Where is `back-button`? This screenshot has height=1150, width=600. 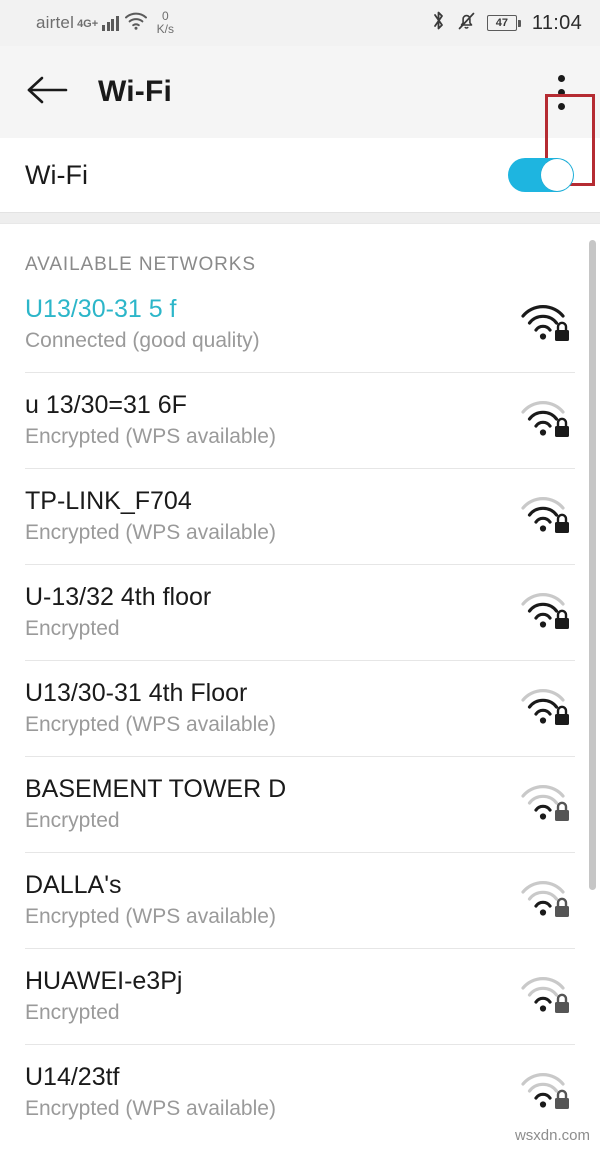
back-button is located at coordinates (47, 92).